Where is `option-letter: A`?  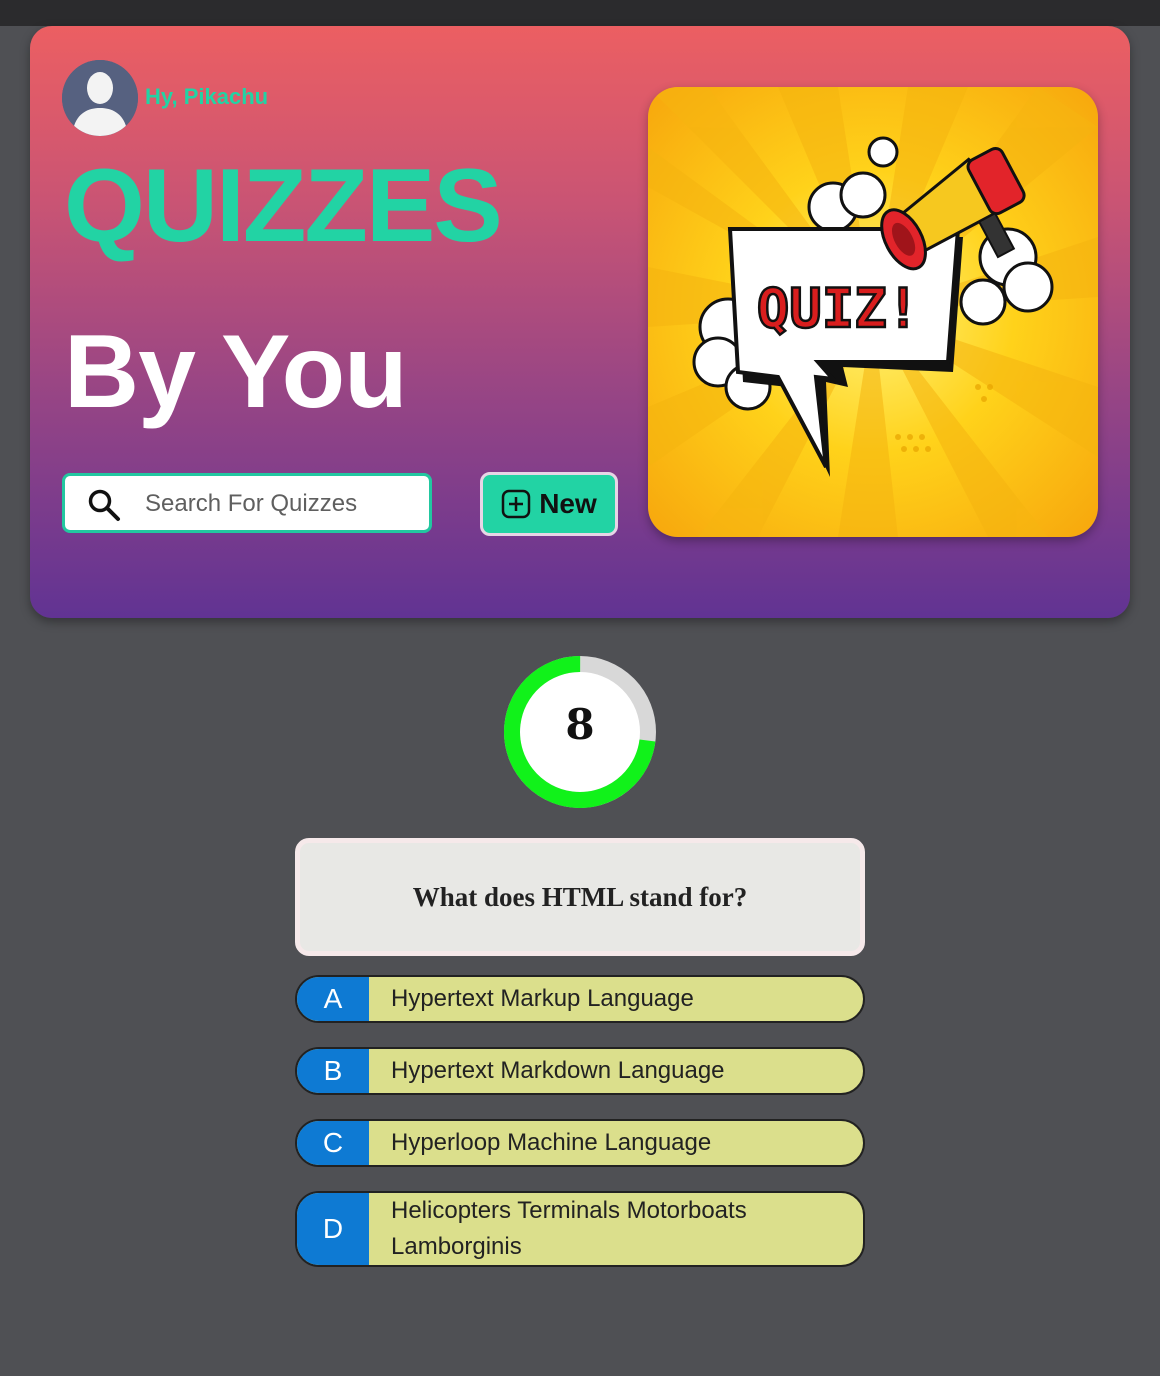 option-letter: A is located at coordinates (333, 999).